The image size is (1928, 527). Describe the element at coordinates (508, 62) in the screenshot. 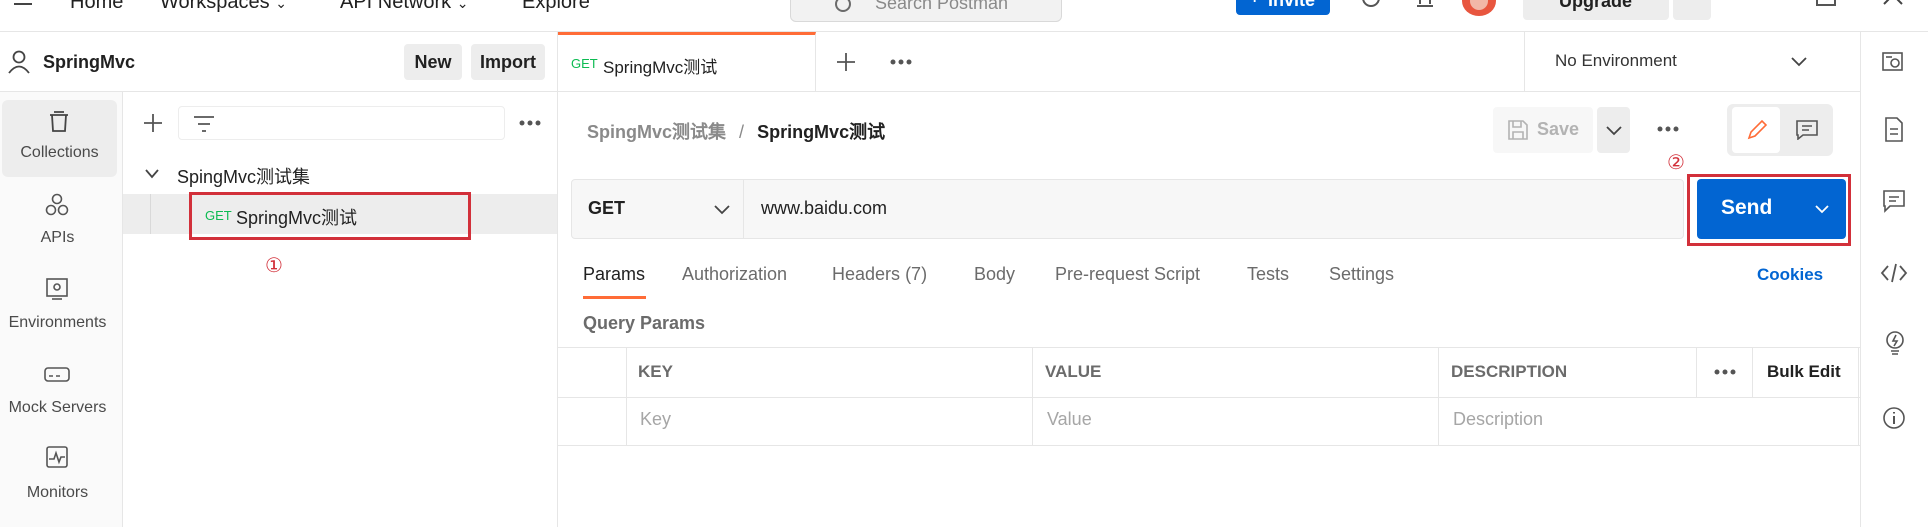

I see `import-button: Import` at that location.